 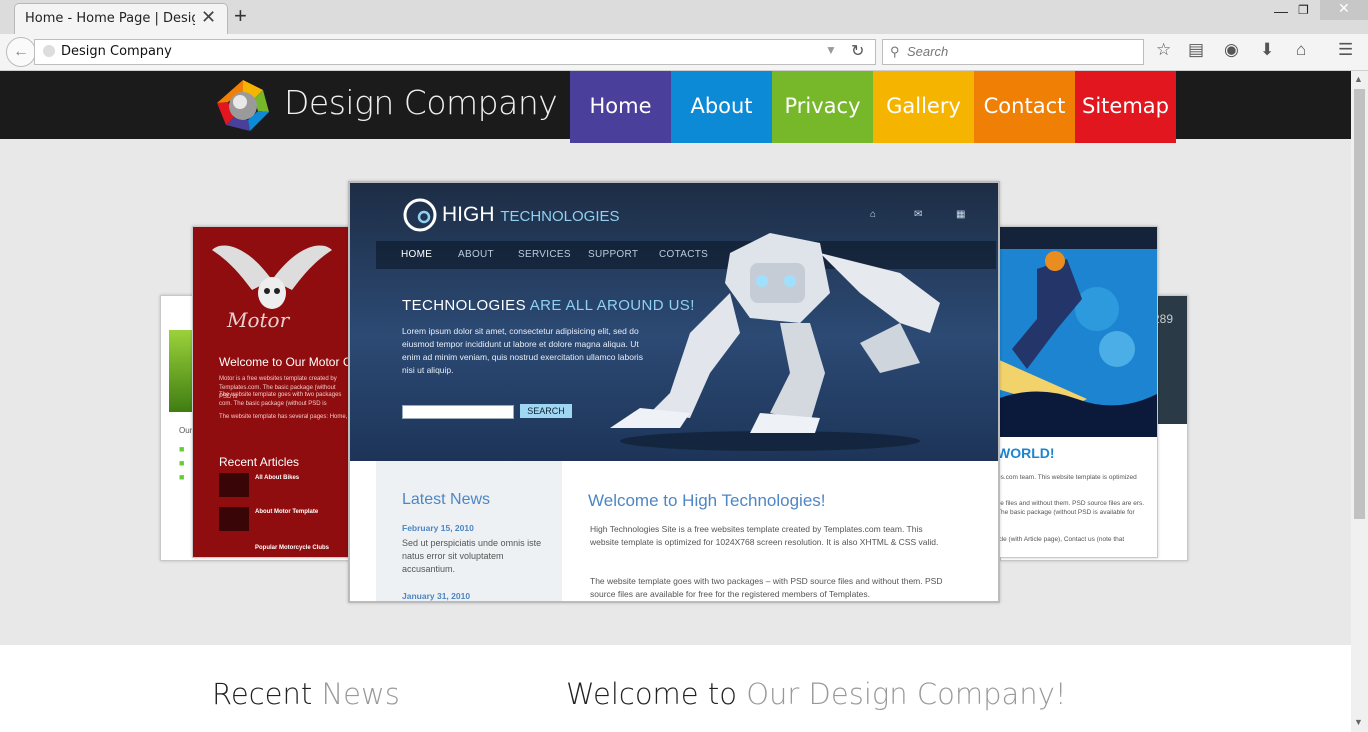 I want to click on close-tab-icon: ✕, so click(x=208, y=17).